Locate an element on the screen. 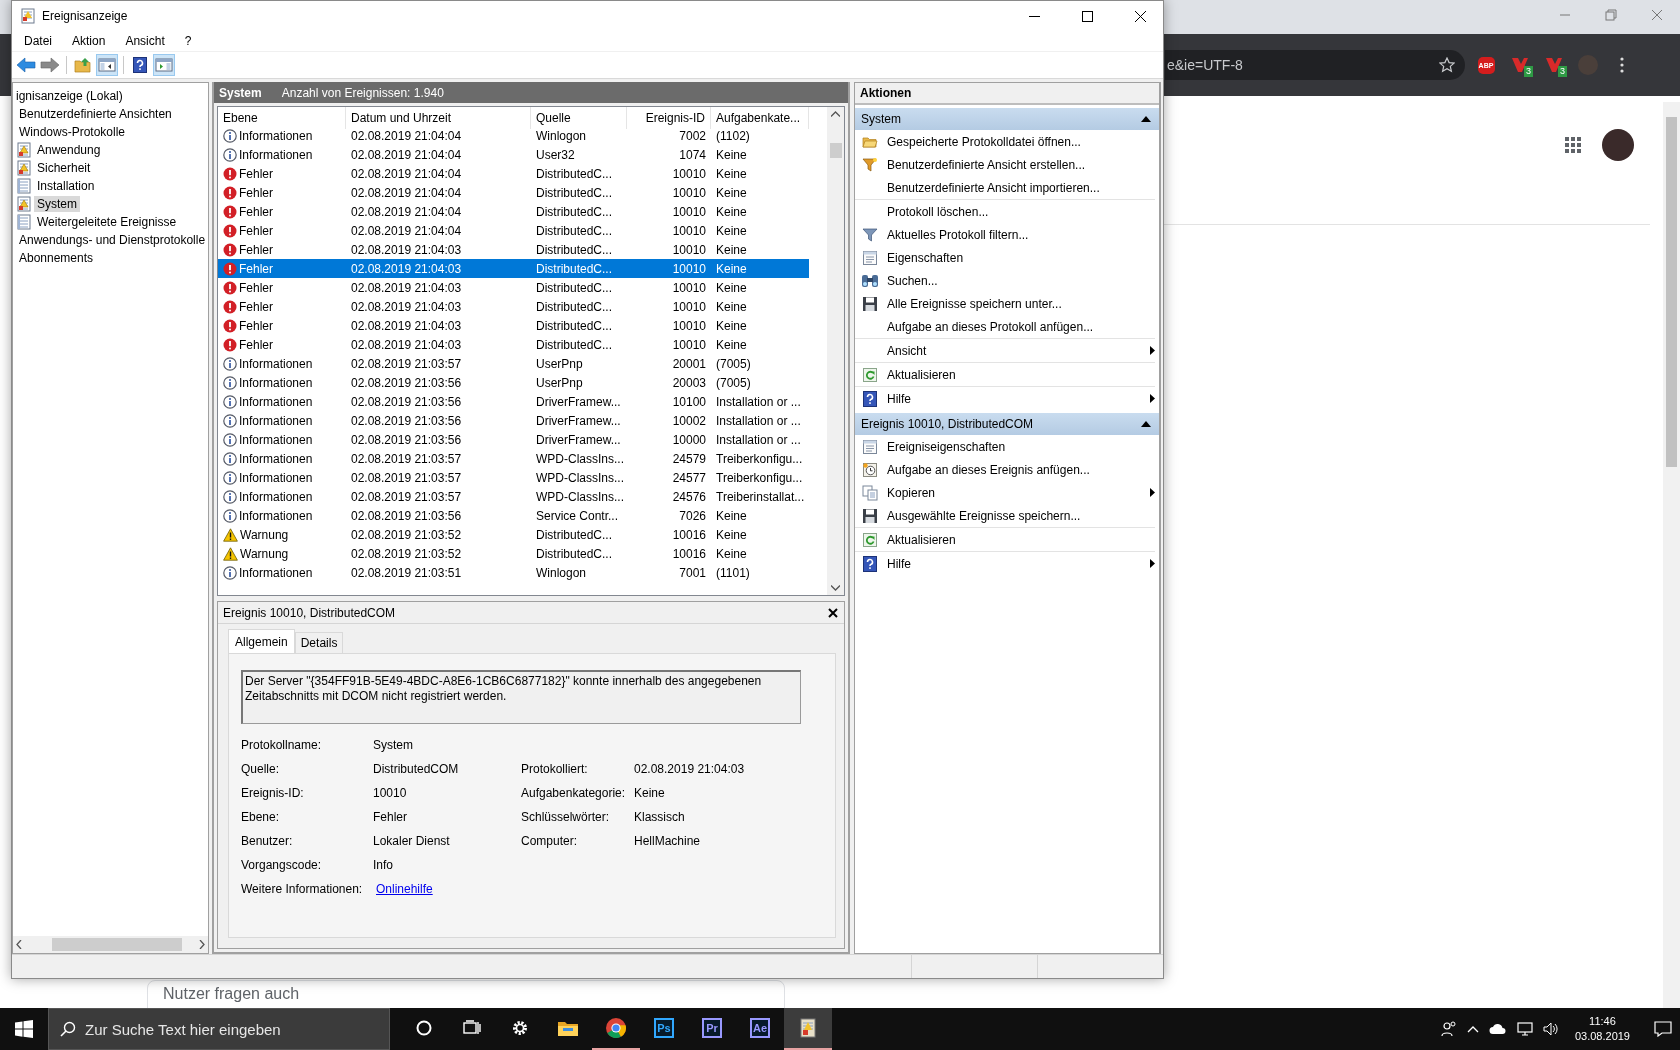 The width and height of the screenshot is (1680, 1050). address-bar: e&ie=UTF-8 is located at coordinates (1315, 65).